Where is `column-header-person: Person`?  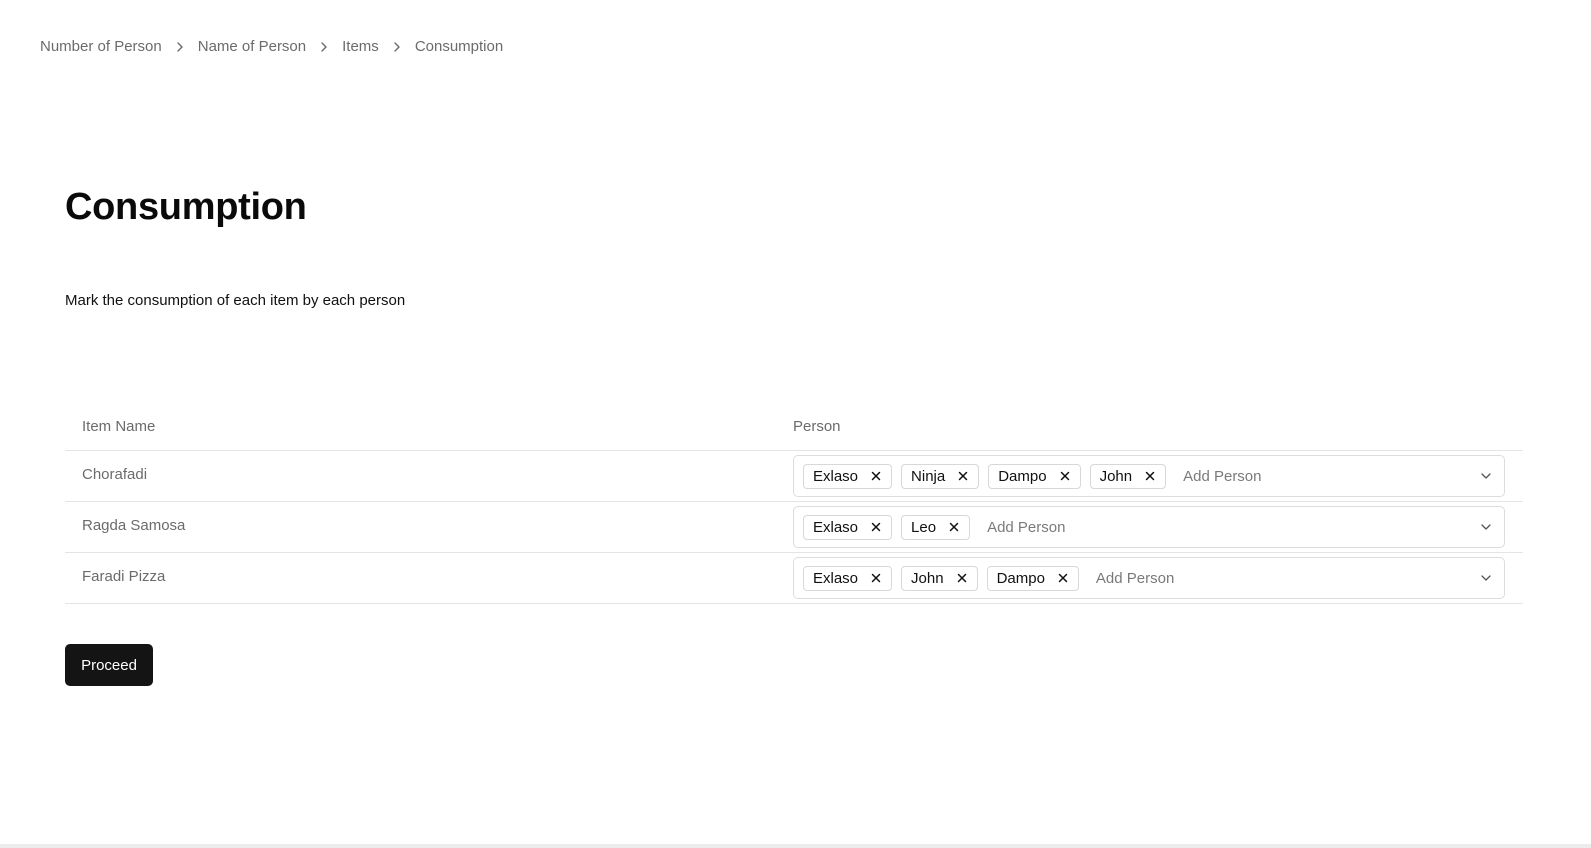 column-header-person: Person is located at coordinates (817, 426).